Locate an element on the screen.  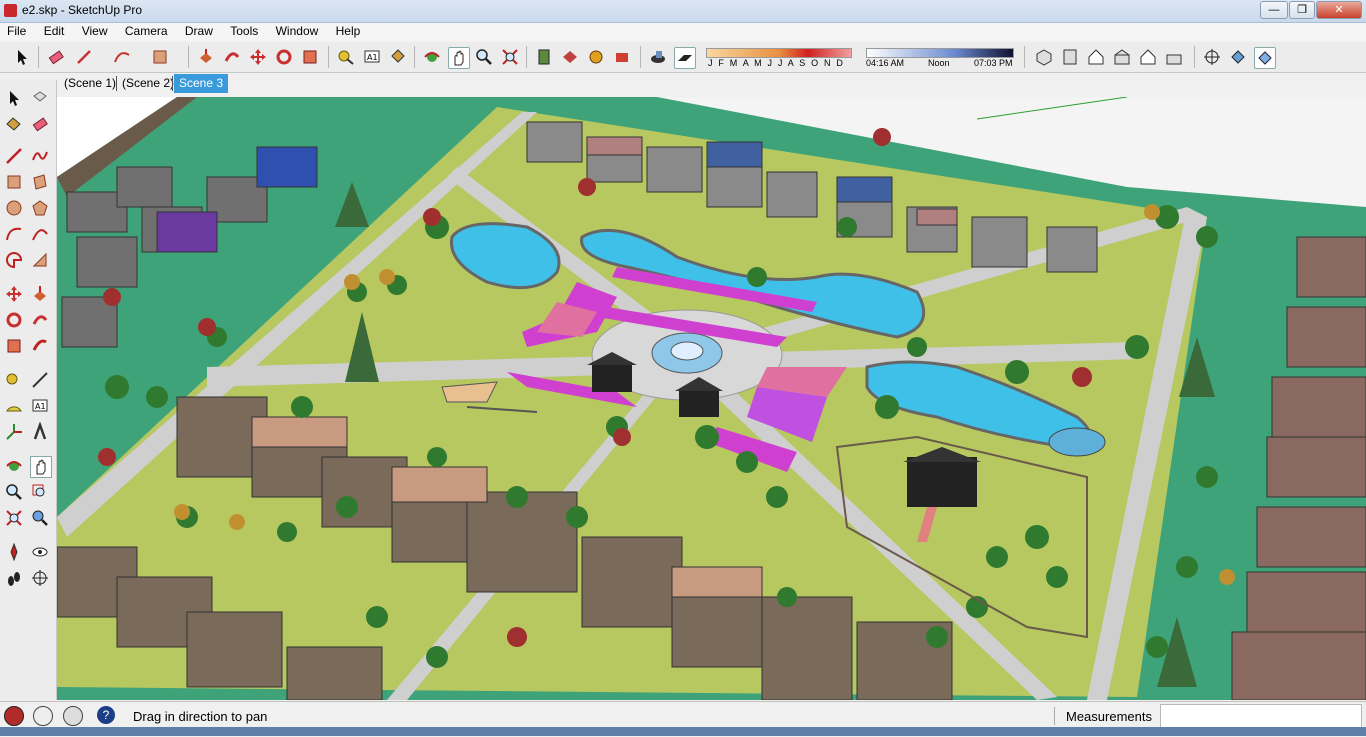
look-around-icon is located at coordinates (1238, 57).